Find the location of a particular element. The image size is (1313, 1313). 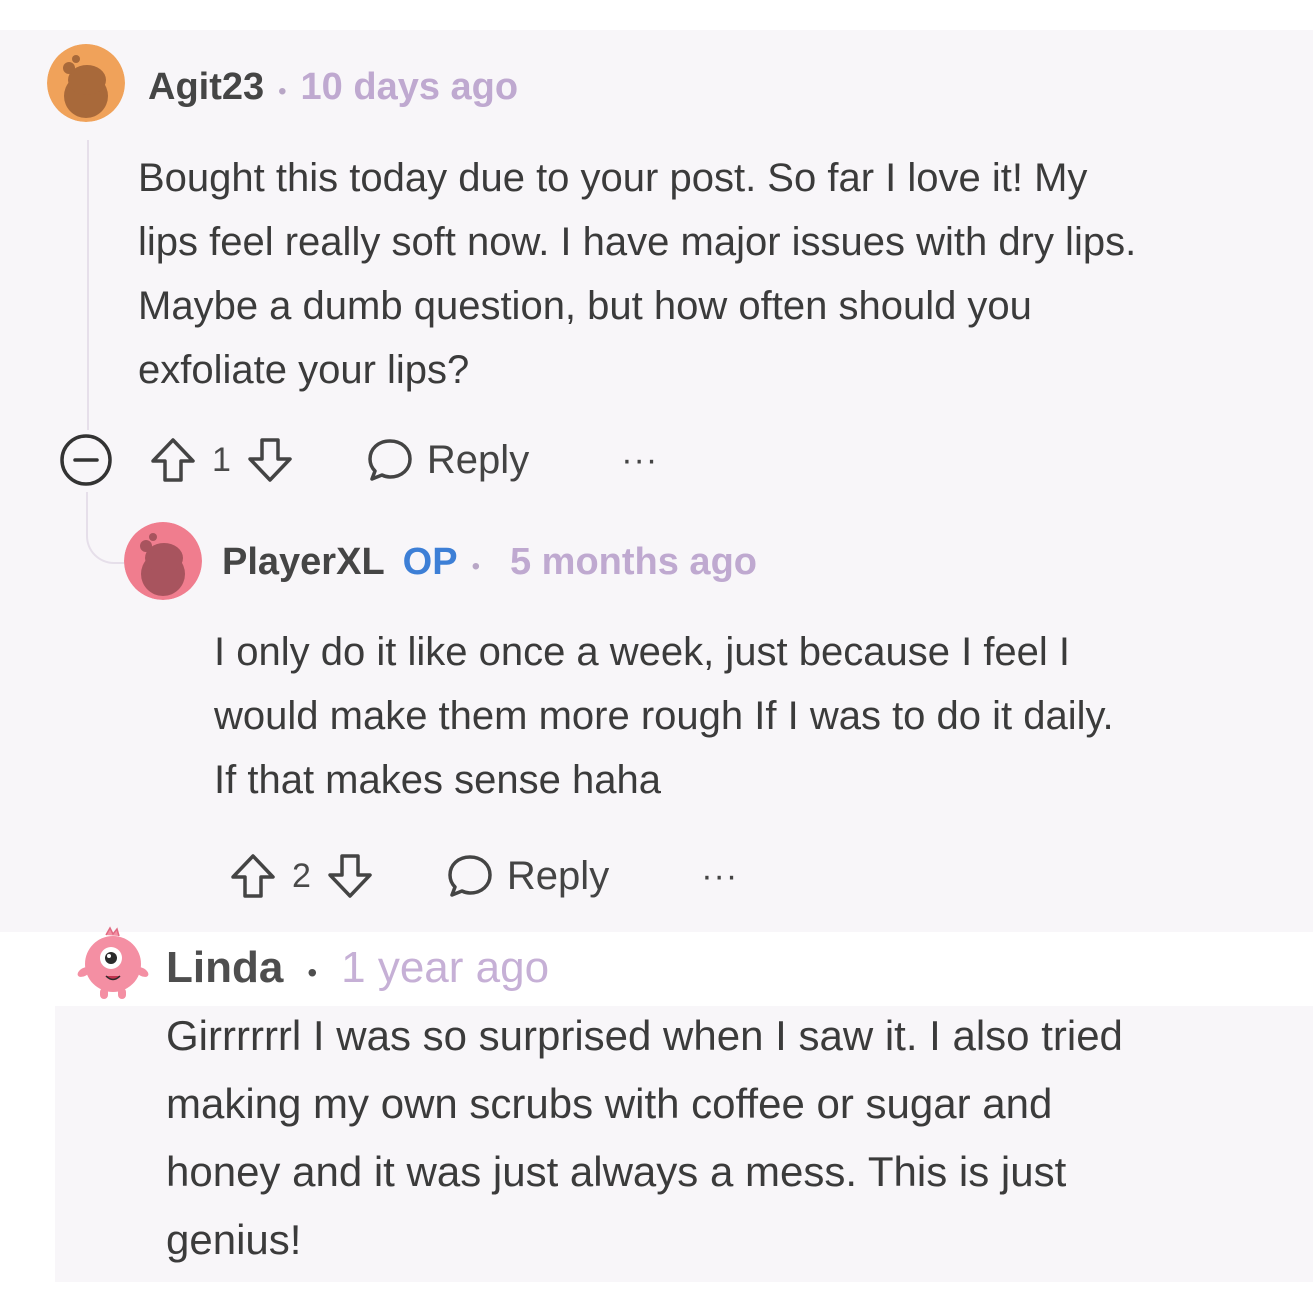

comment-line: If that makes sense haha is located at coordinates (437, 780).